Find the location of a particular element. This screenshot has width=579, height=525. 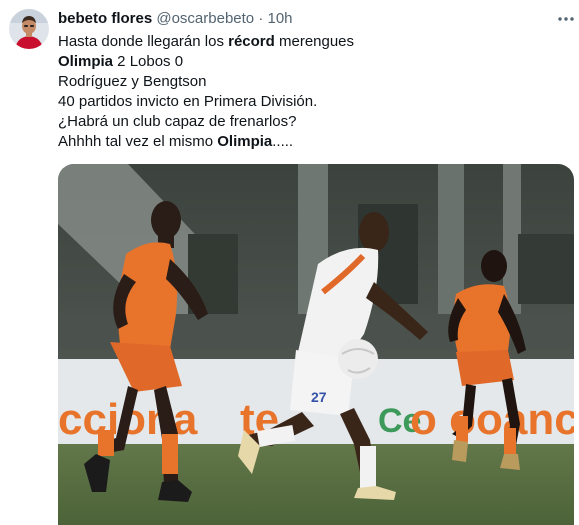

text-line: ¿Habrá un club capaz de frenarlos? is located at coordinates (206, 122).